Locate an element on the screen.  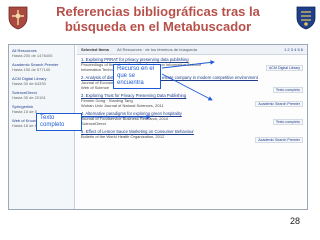
pagination: 1 2 3 4 5 6 is located at coordinates (293, 49).